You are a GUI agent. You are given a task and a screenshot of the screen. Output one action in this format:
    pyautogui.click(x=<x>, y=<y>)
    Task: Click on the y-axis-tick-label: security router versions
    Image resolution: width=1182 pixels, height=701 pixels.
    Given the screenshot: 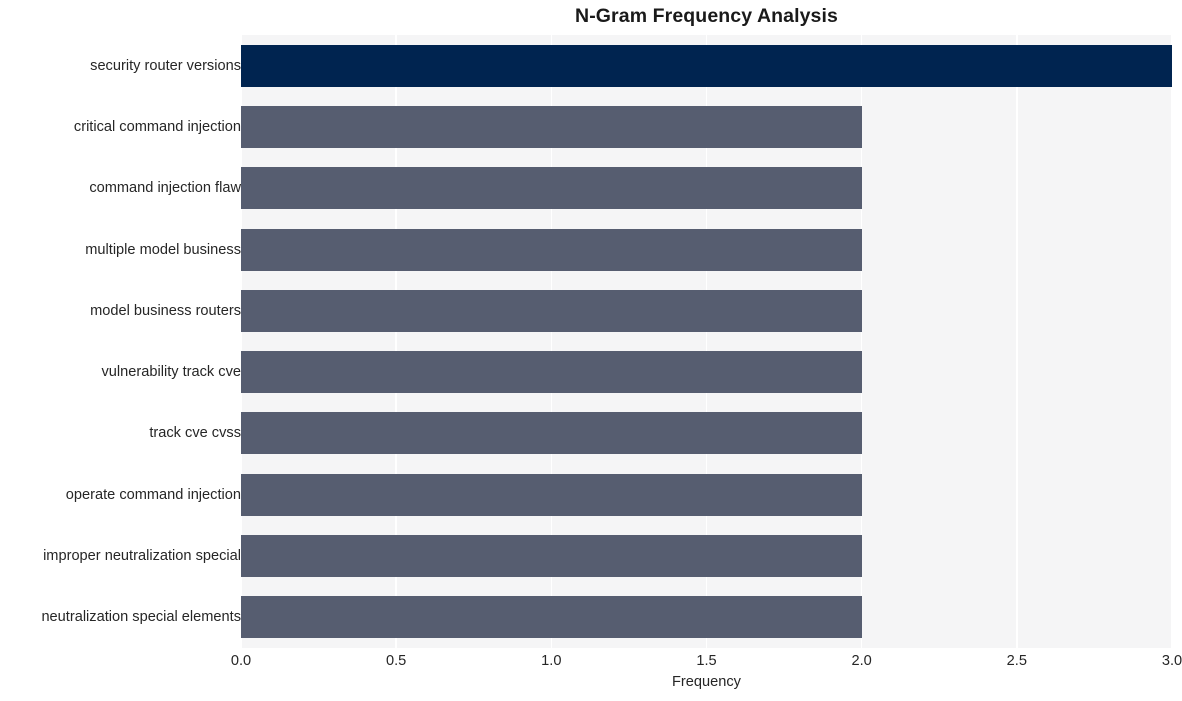 What is the action you would take?
    pyautogui.click(x=165, y=65)
    